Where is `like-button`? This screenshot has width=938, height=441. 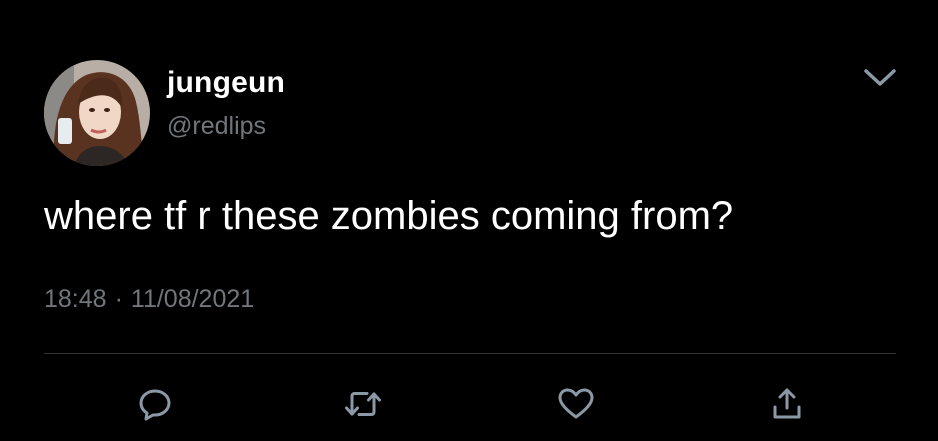 like-button is located at coordinates (576, 404).